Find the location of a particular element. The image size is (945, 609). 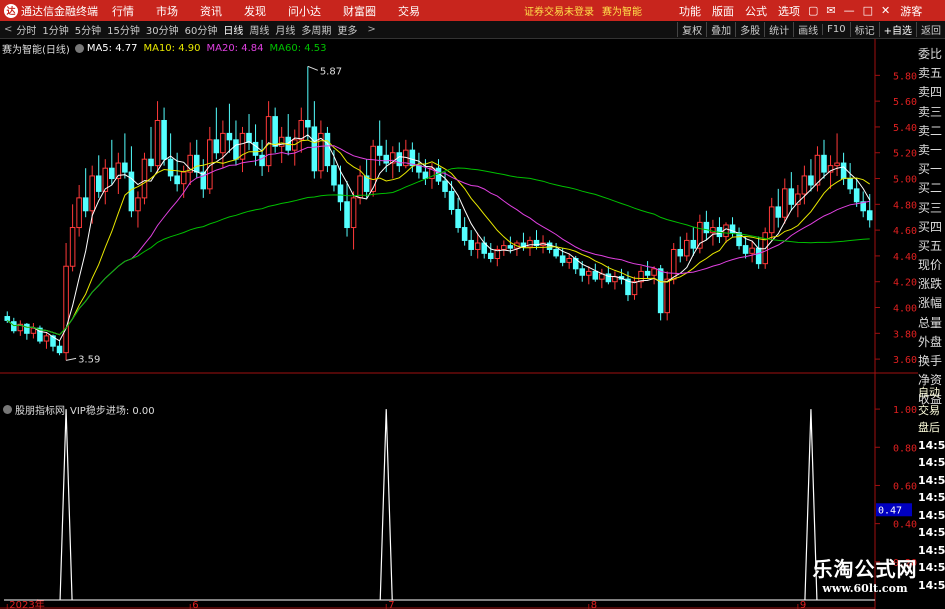

tool-draw: 画线 is located at coordinates (807, 29).